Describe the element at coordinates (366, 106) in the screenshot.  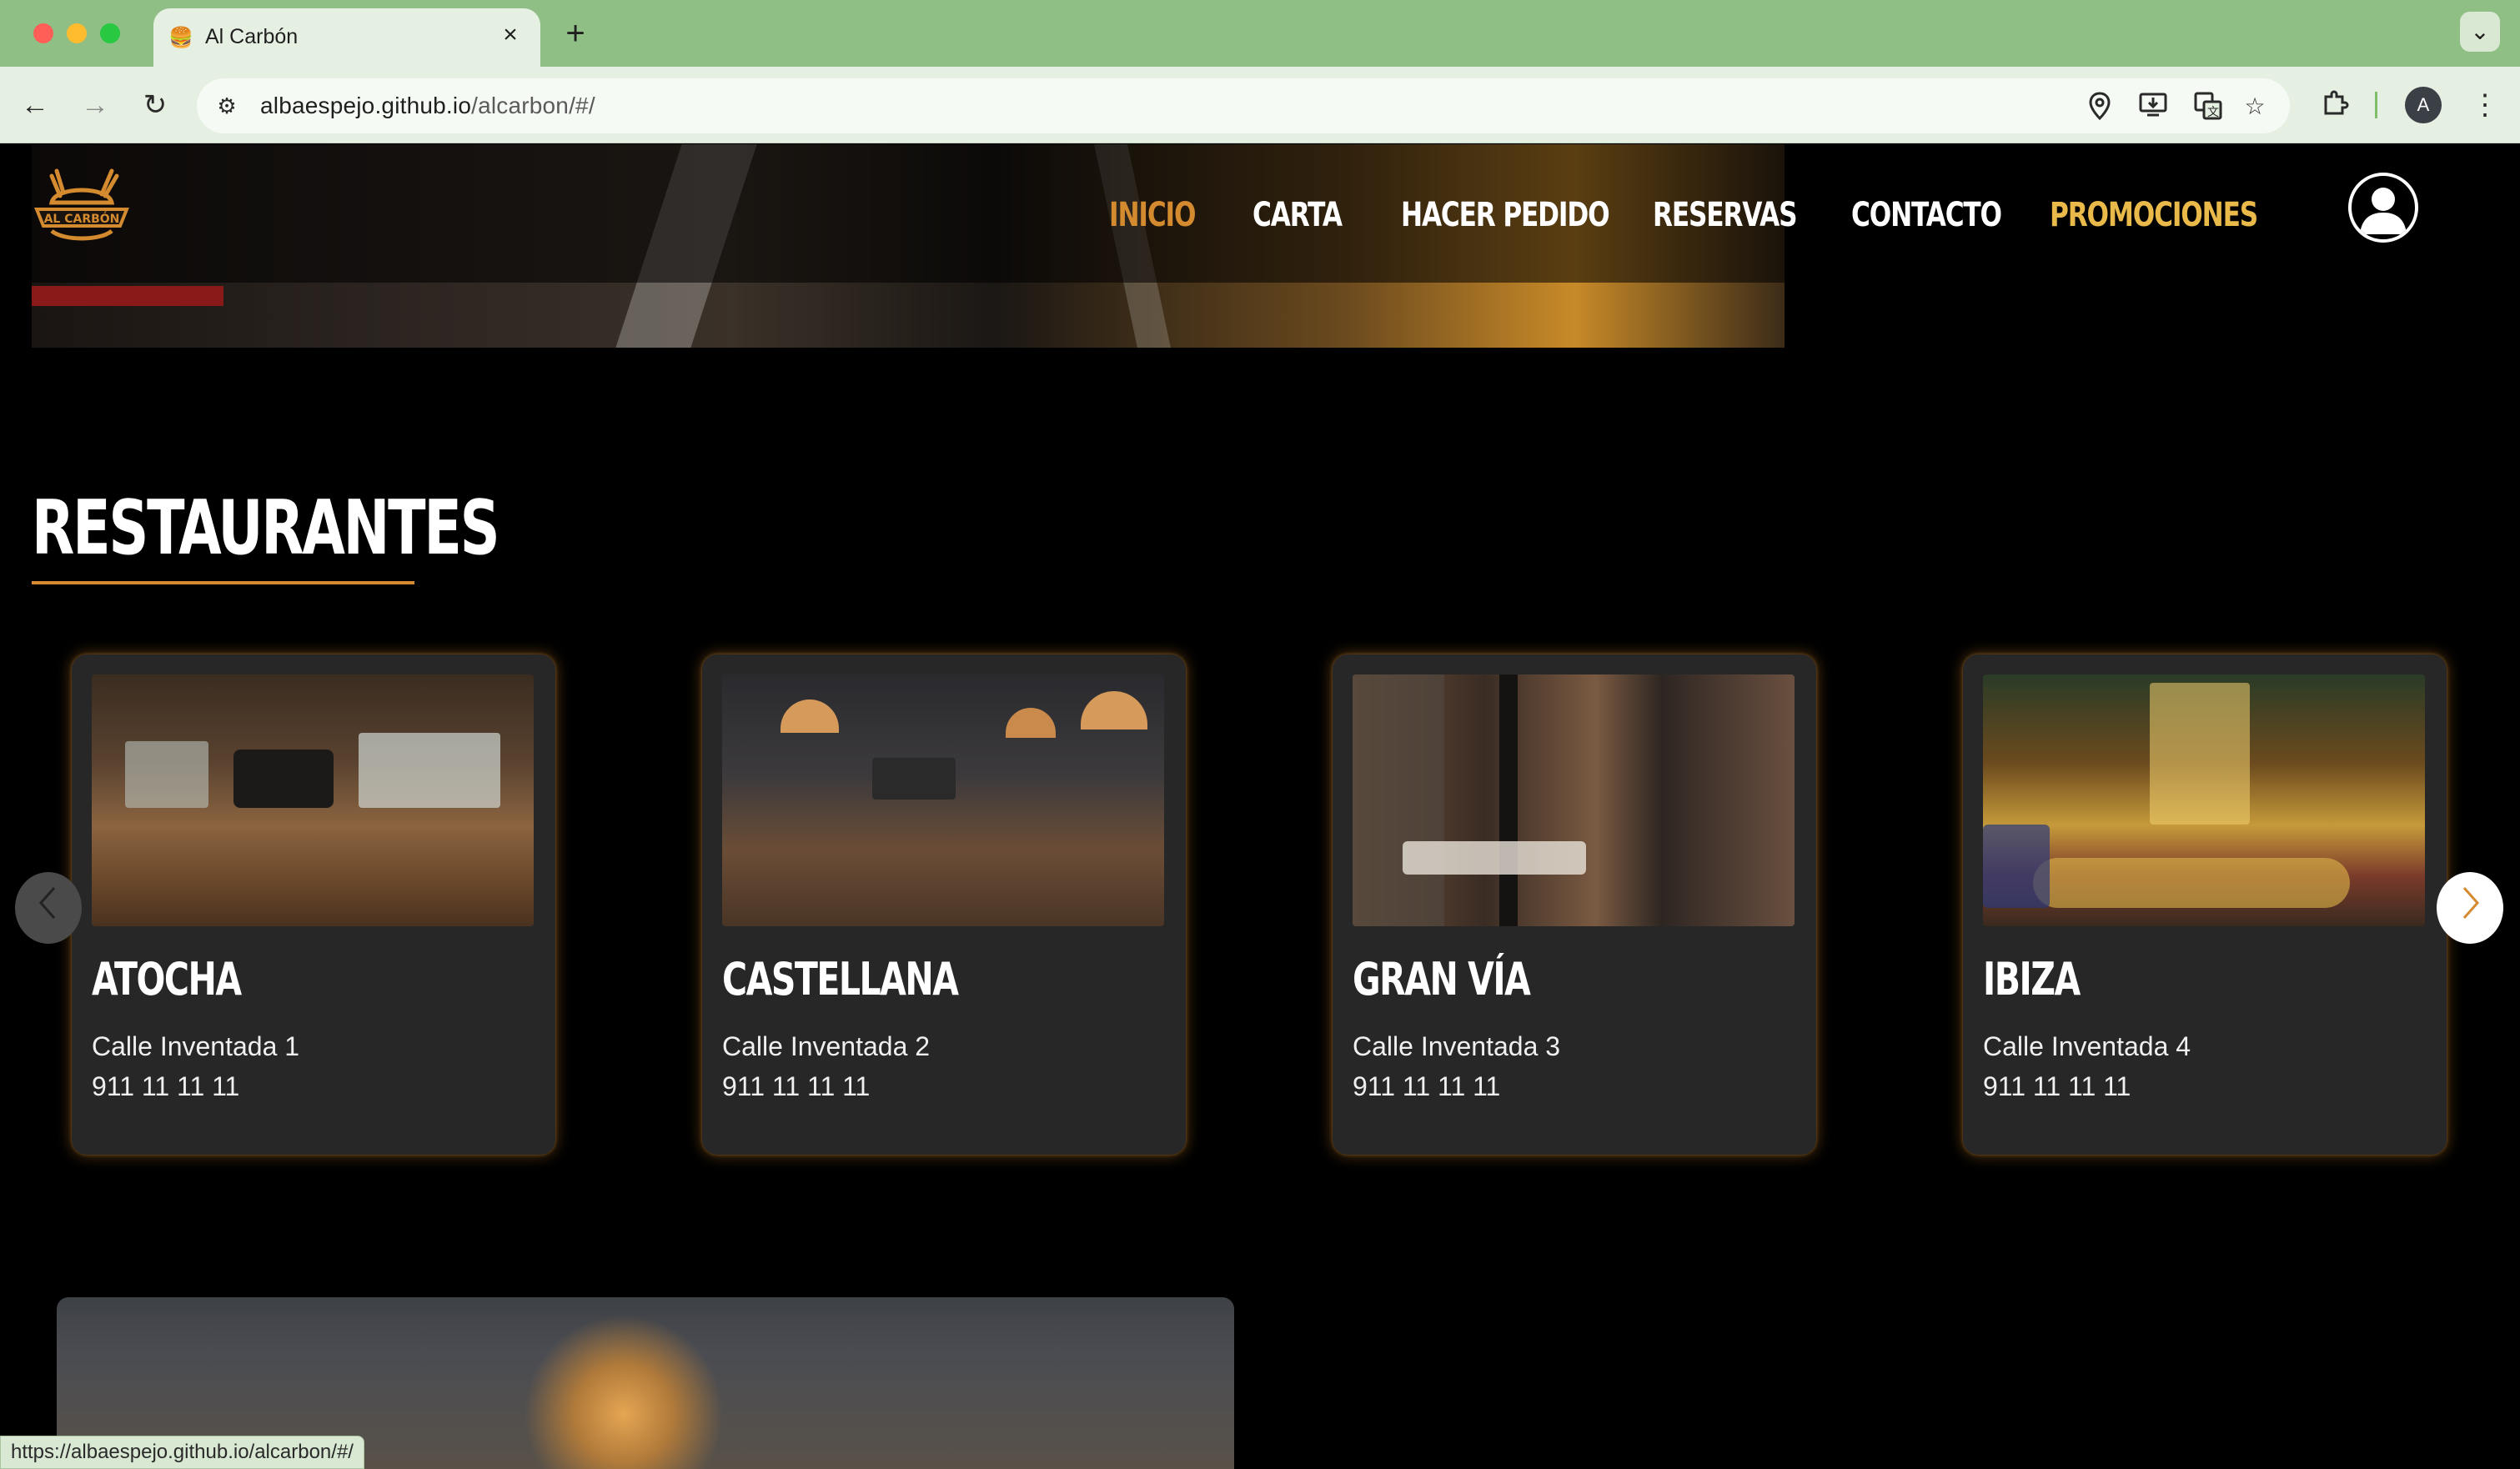
I see `url-host: albaespejo.github.io` at that location.